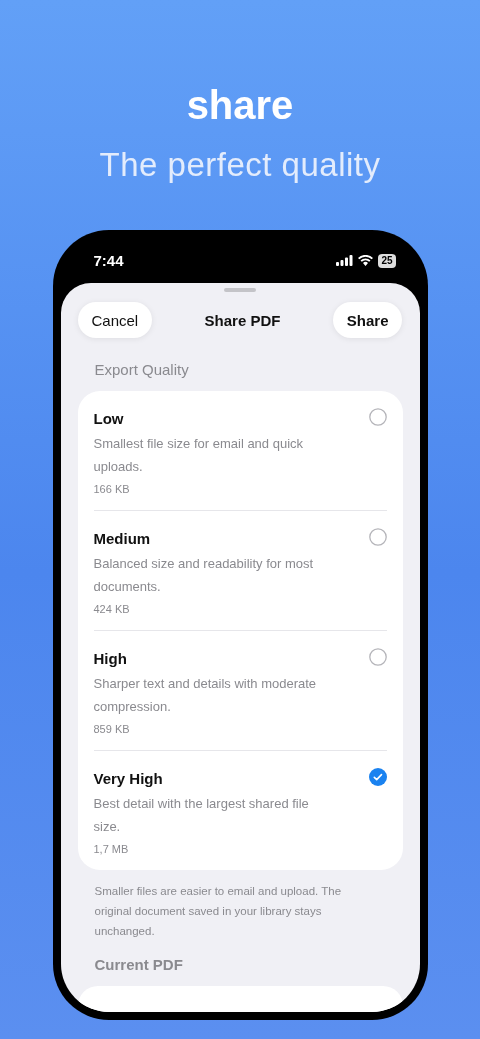  Describe the element at coordinates (240, 290) in the screenshot. I see `sheet-grabber` at that location.